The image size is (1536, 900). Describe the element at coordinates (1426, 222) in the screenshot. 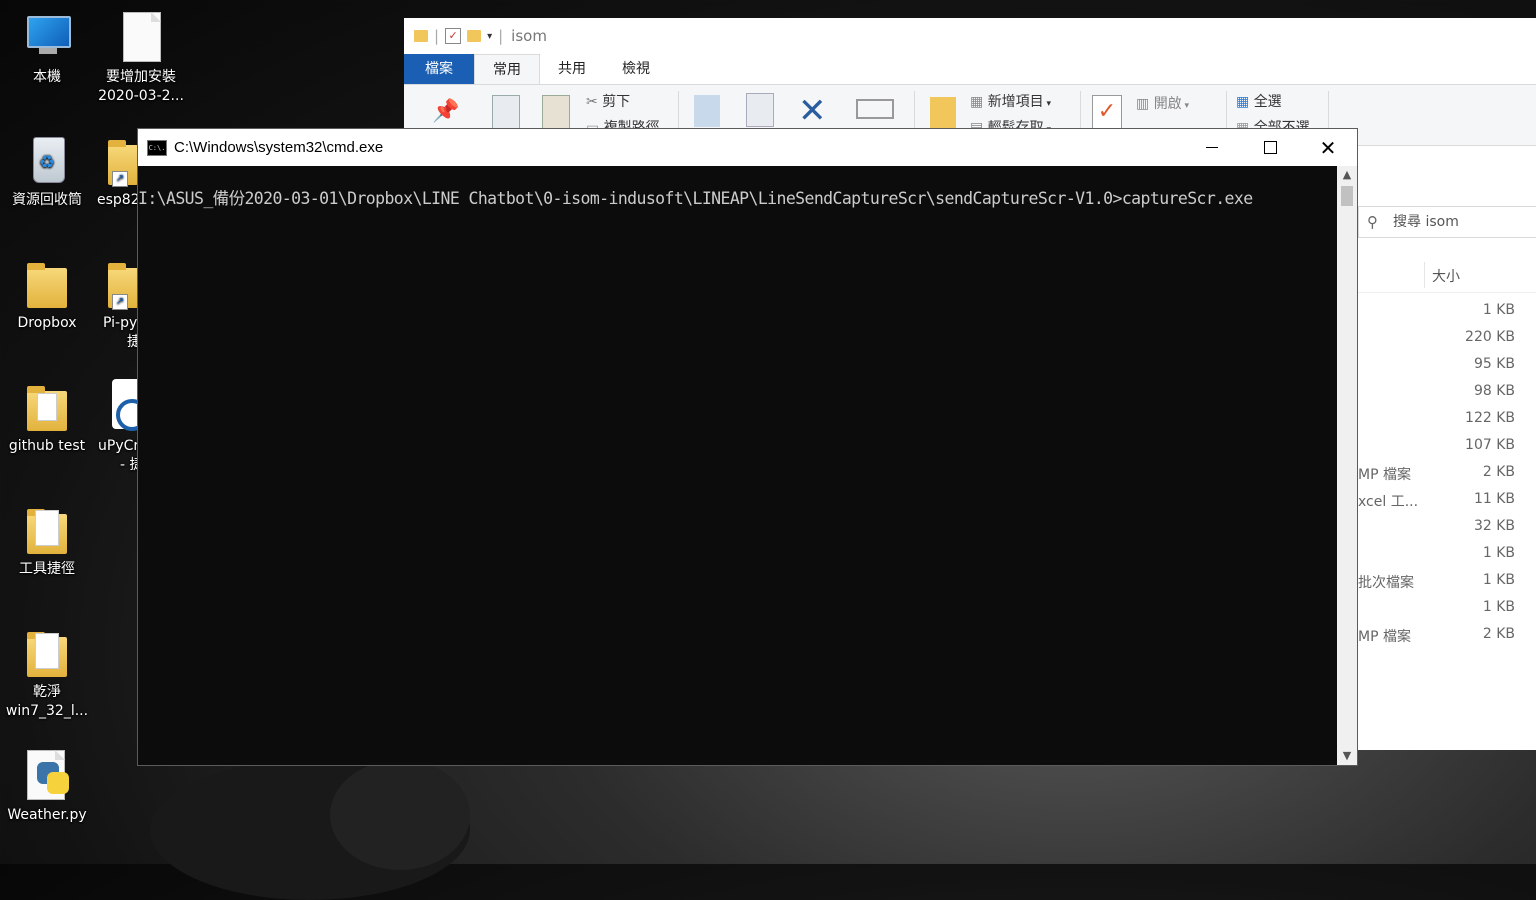

I see `search-placeholder: 搜尋 isom` at that location.